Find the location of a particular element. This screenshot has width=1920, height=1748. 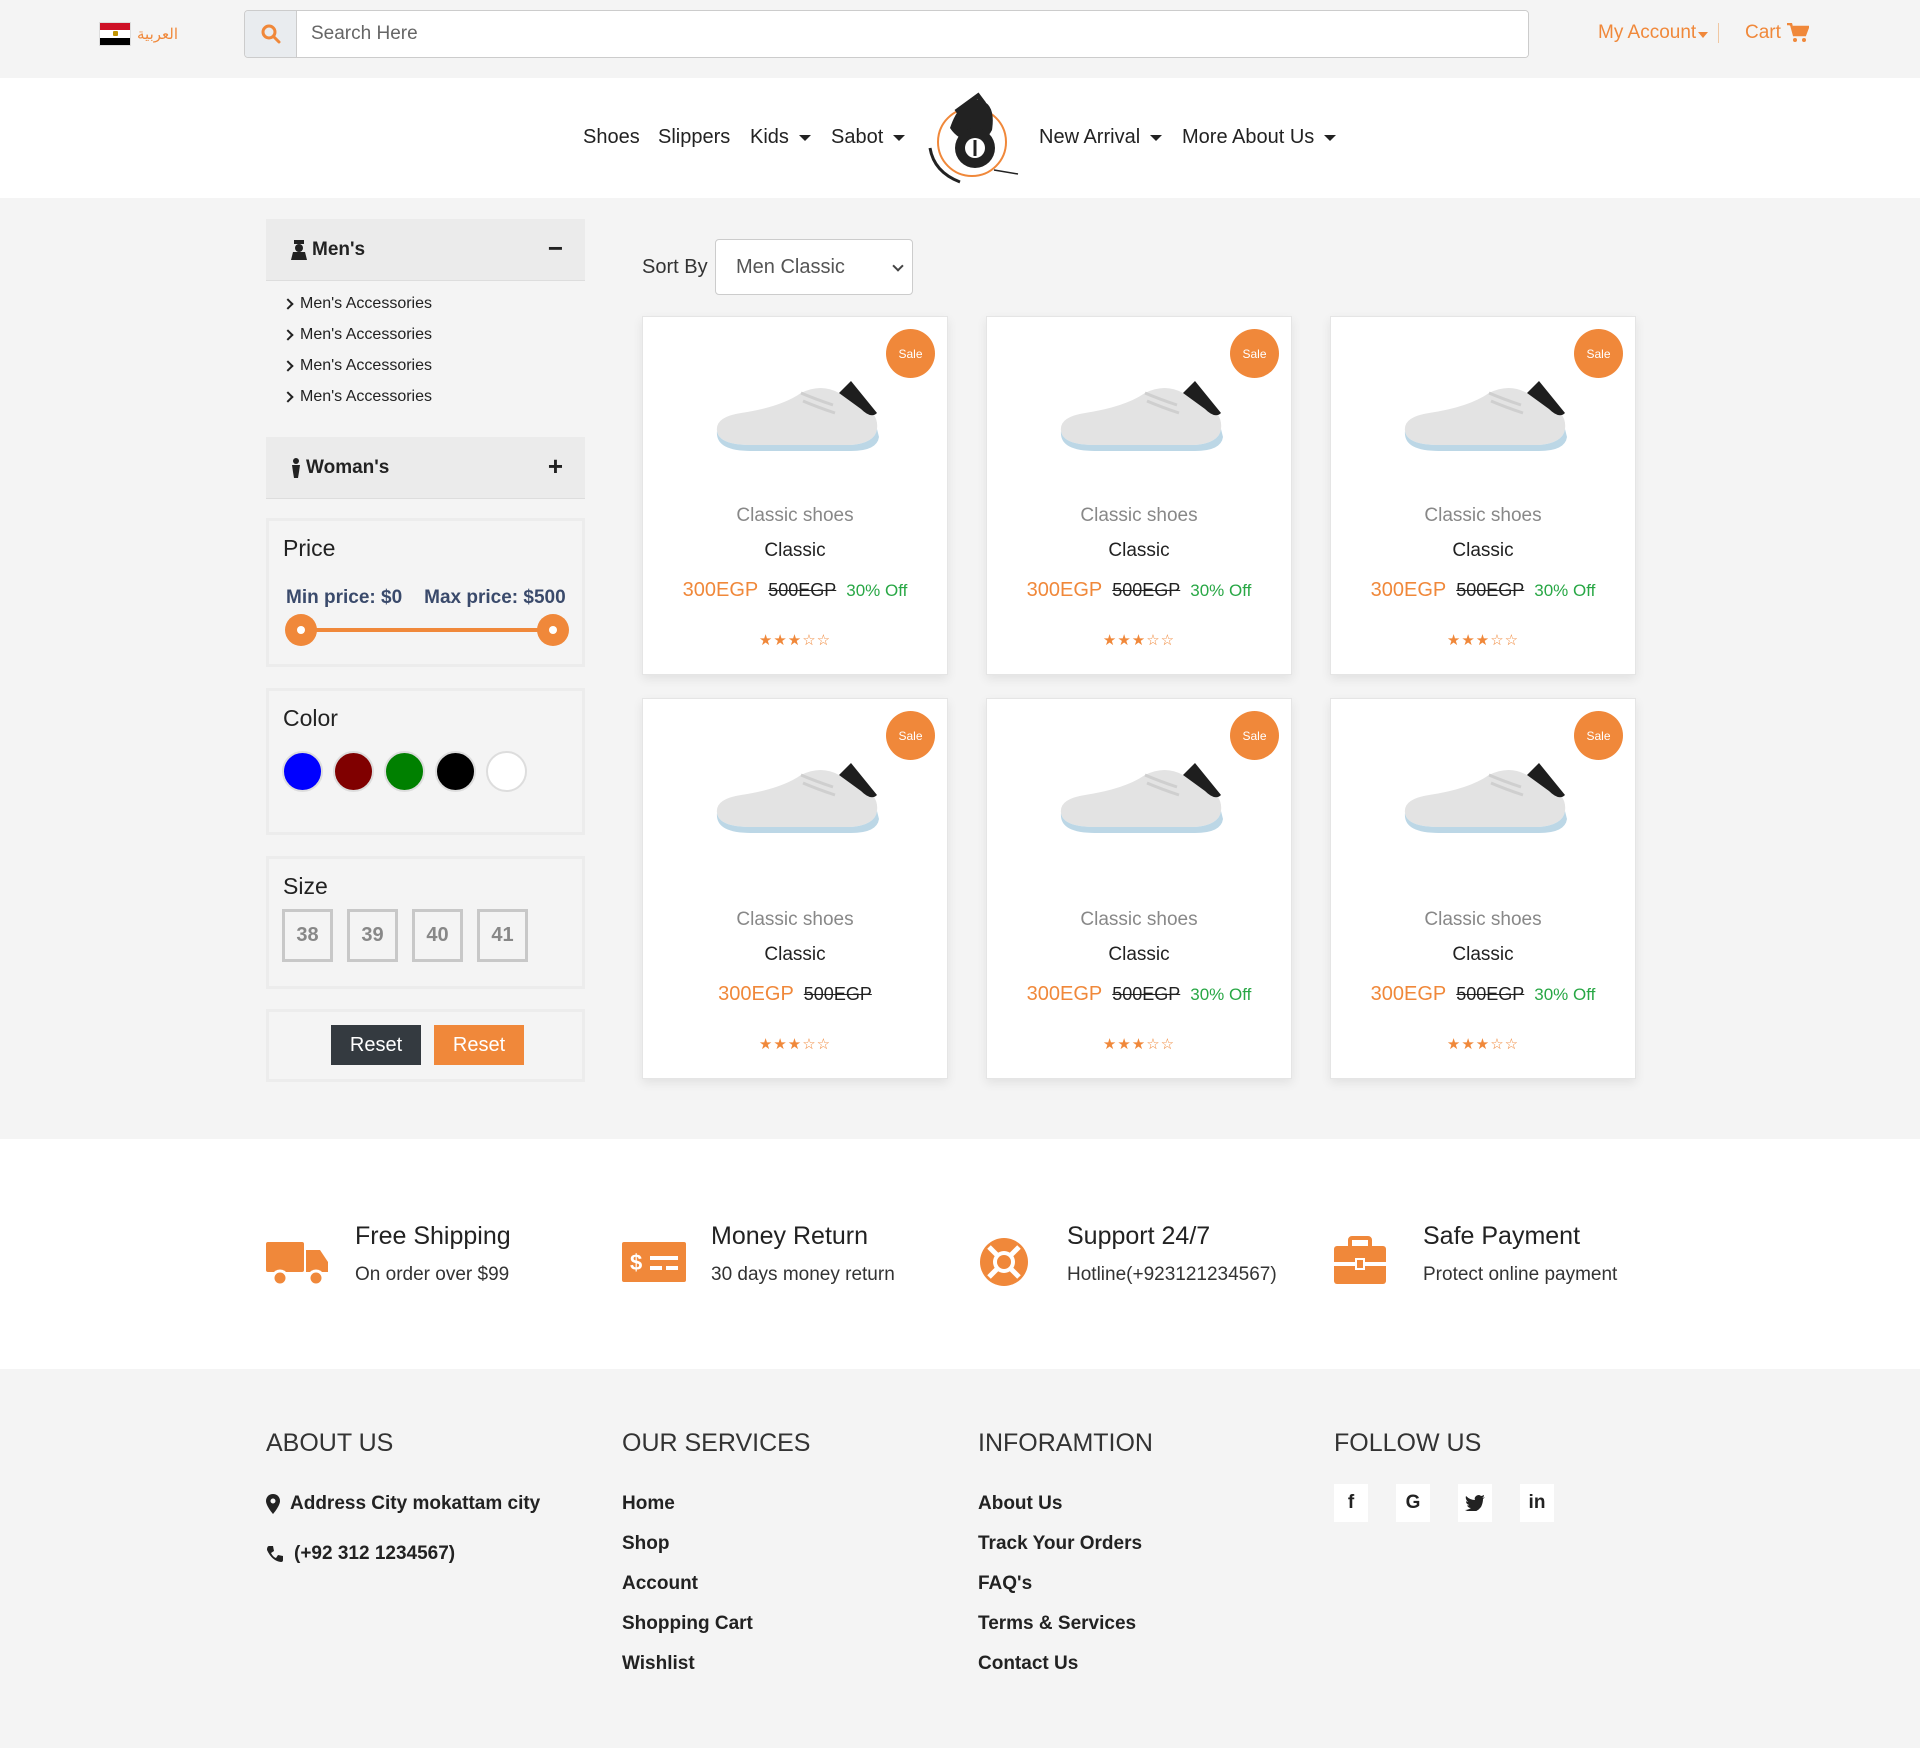

footer-address: Address City mokattam city is located at coordinates (403, 1504).